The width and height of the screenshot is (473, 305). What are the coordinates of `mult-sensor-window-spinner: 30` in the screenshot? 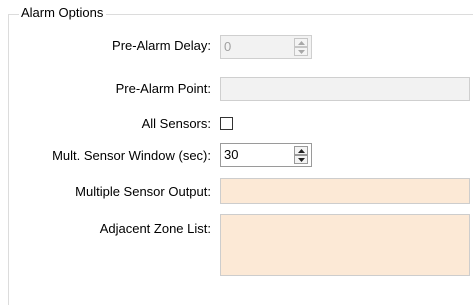 It's located at (266, 155).